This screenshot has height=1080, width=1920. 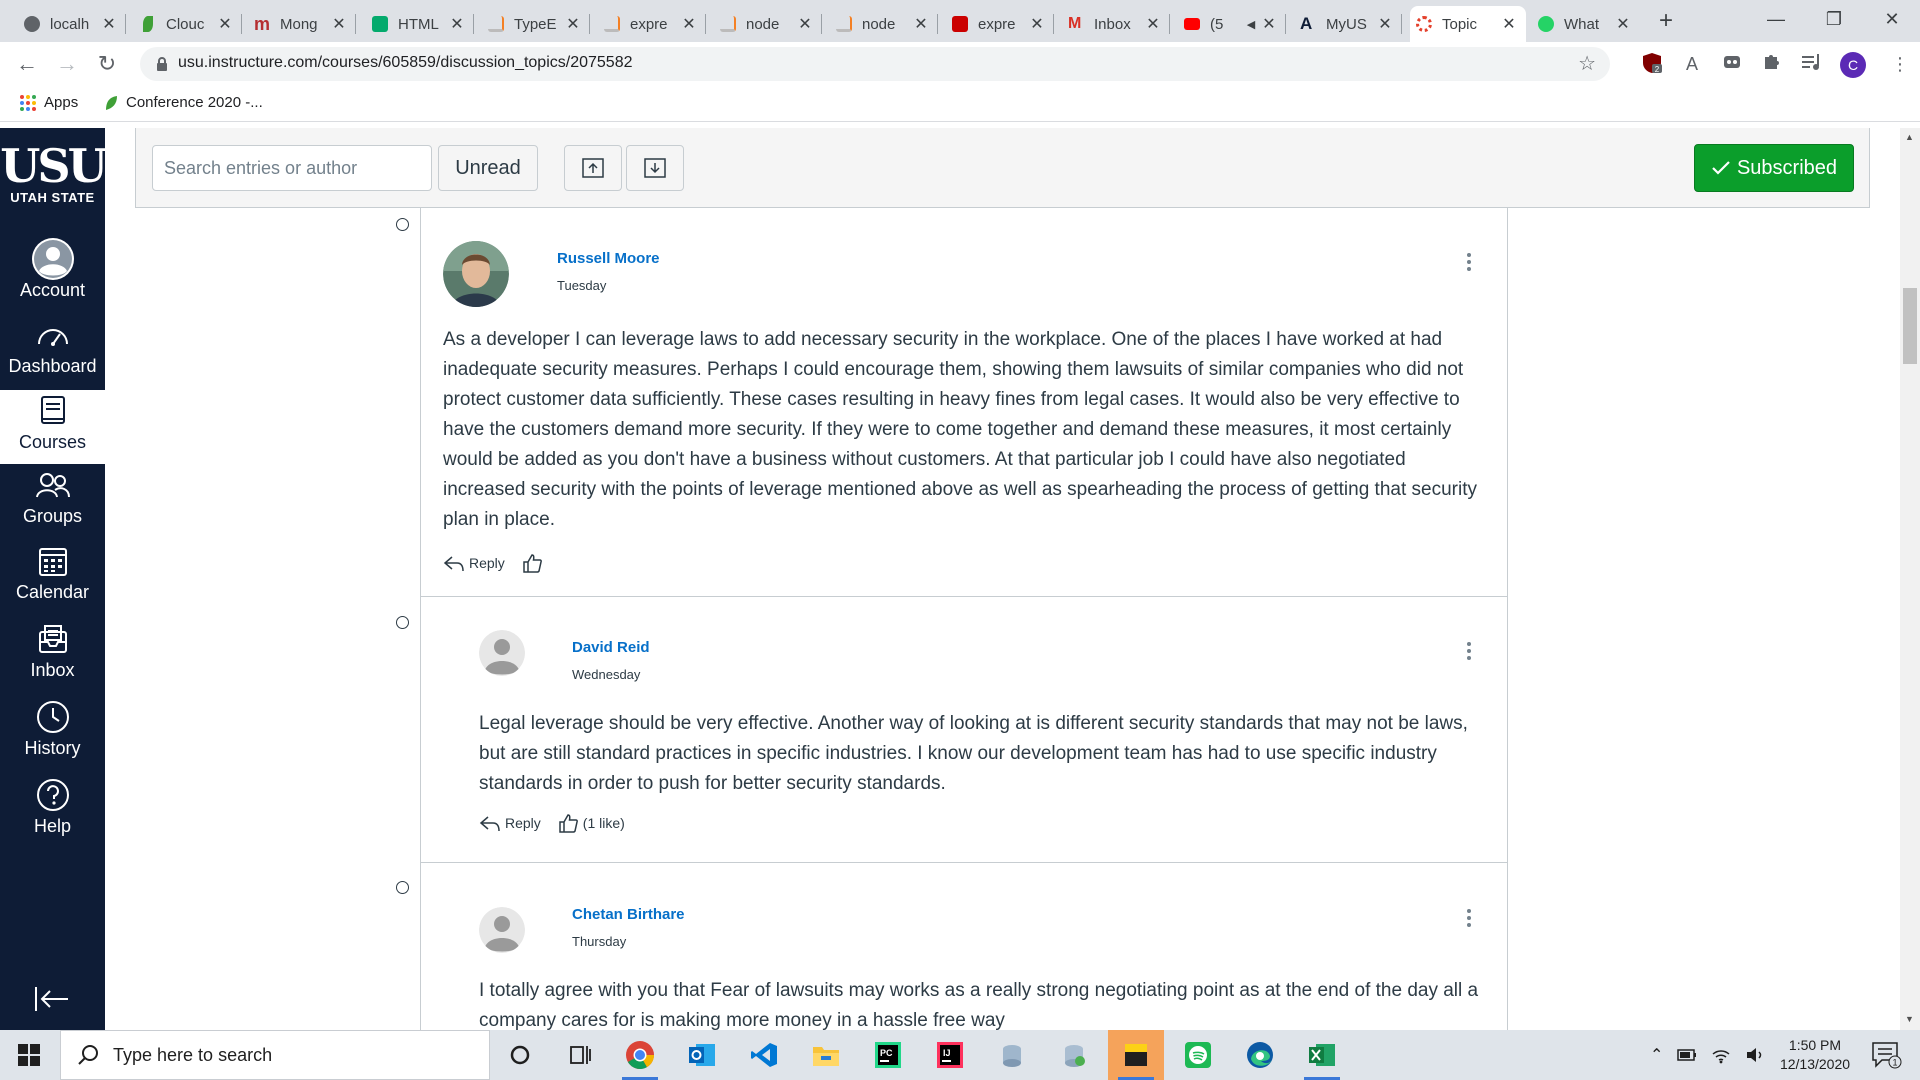 I want to click on browser-tab: A MyUS ✕, so click(x=1348, y=24).